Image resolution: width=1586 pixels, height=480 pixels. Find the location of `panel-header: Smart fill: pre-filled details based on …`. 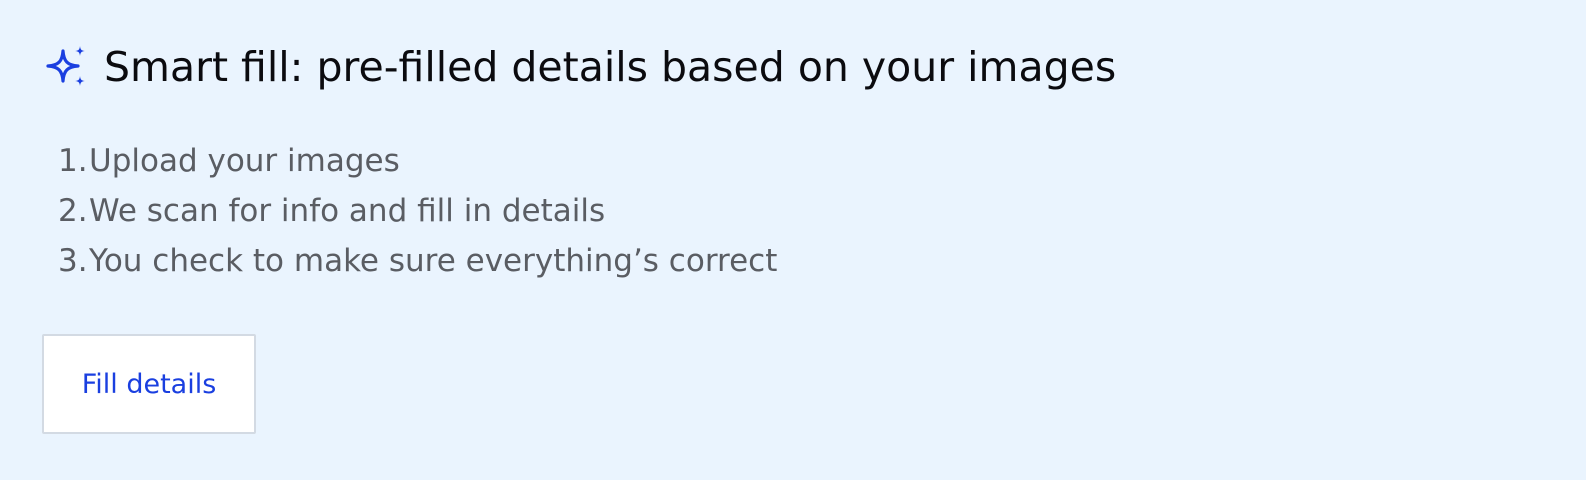

panel-header: Smart fill: pre-filled details based on … is located at coordinates (579, 67).